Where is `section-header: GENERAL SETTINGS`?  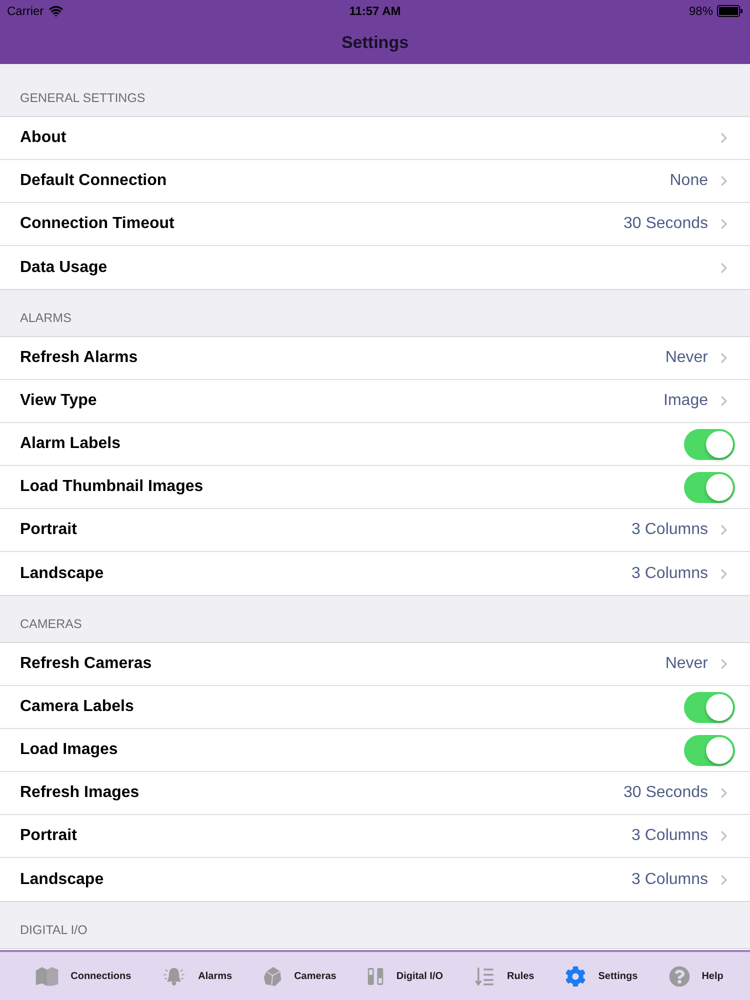 section-header: GENERAL SETTINGS is located at coordinates (83, 99).